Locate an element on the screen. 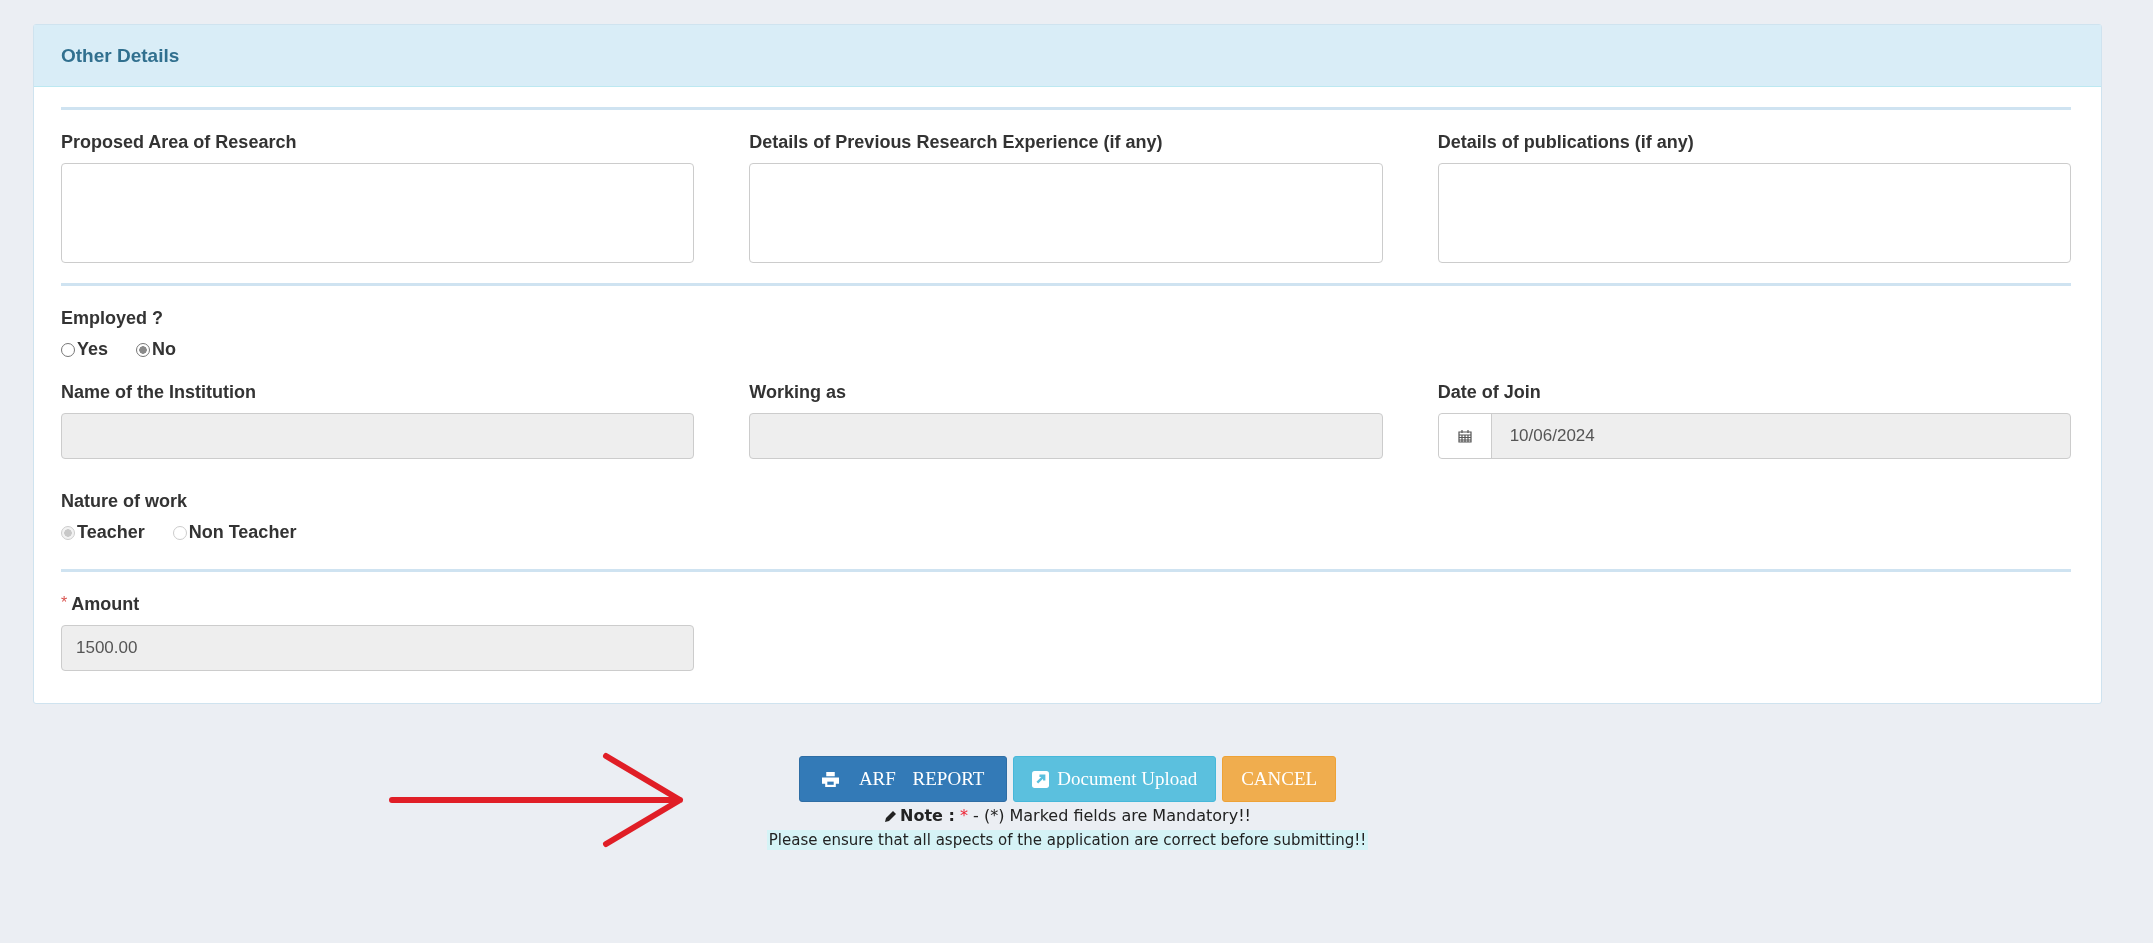 Image resolution: width=2153 pixels, height=943 pixels. calendar-icon is located at coordinates (1464, 436).